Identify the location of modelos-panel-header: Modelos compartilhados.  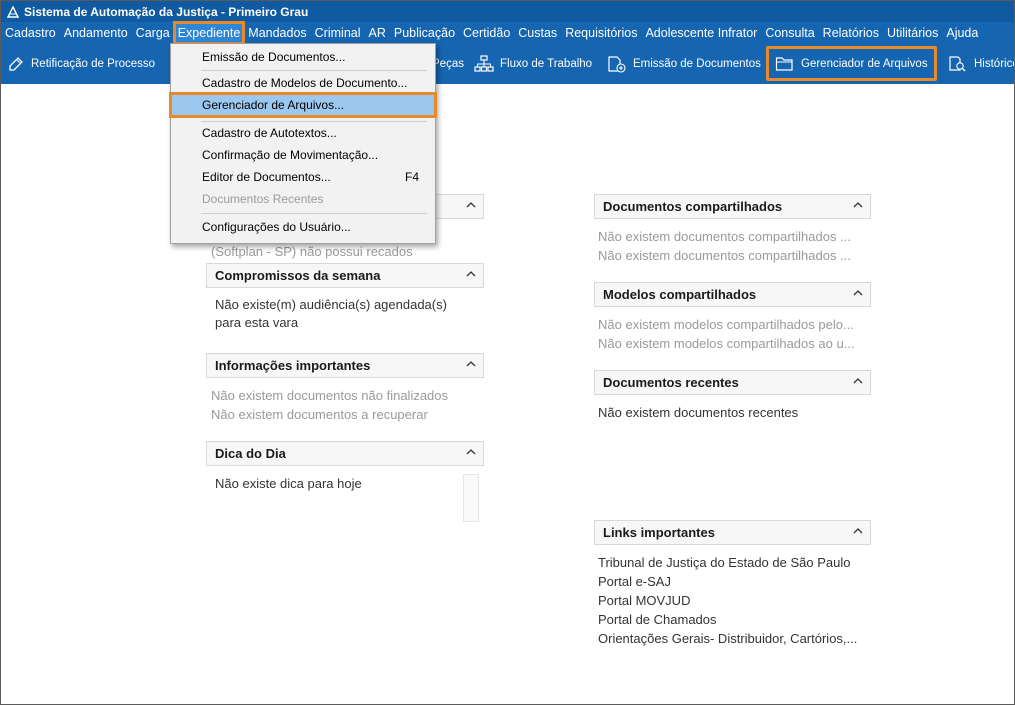
(732, 294).